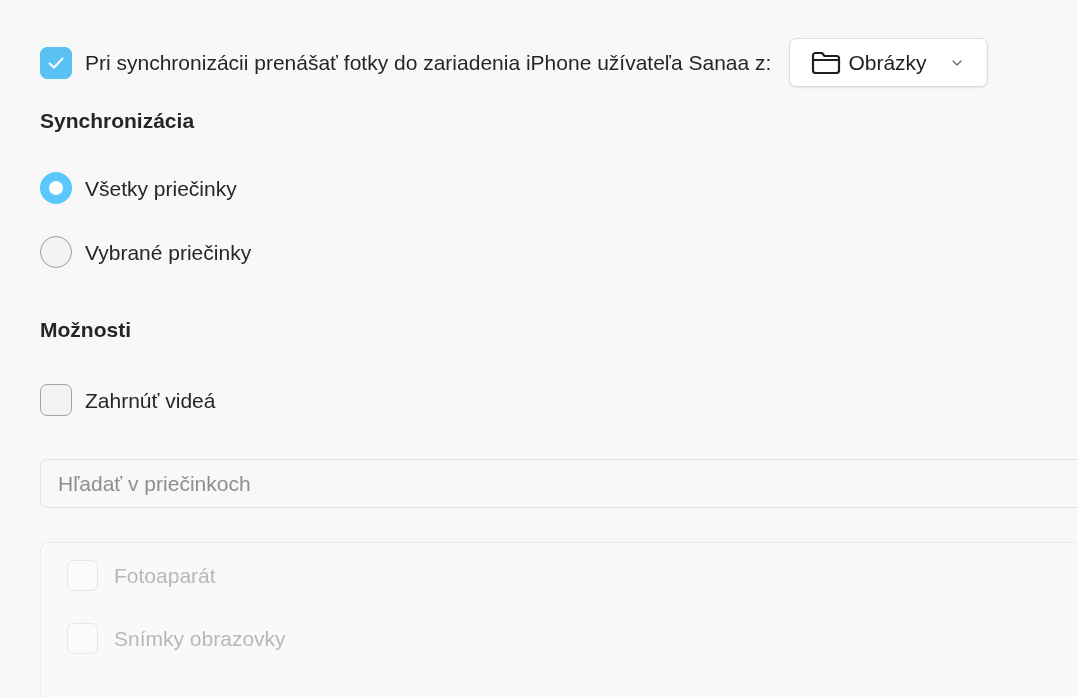  What do you see at coordinates (558, 483) in the screenshot?
I see `search-field: Hľadať v priečinkoch` at bounding box center [558, 483].